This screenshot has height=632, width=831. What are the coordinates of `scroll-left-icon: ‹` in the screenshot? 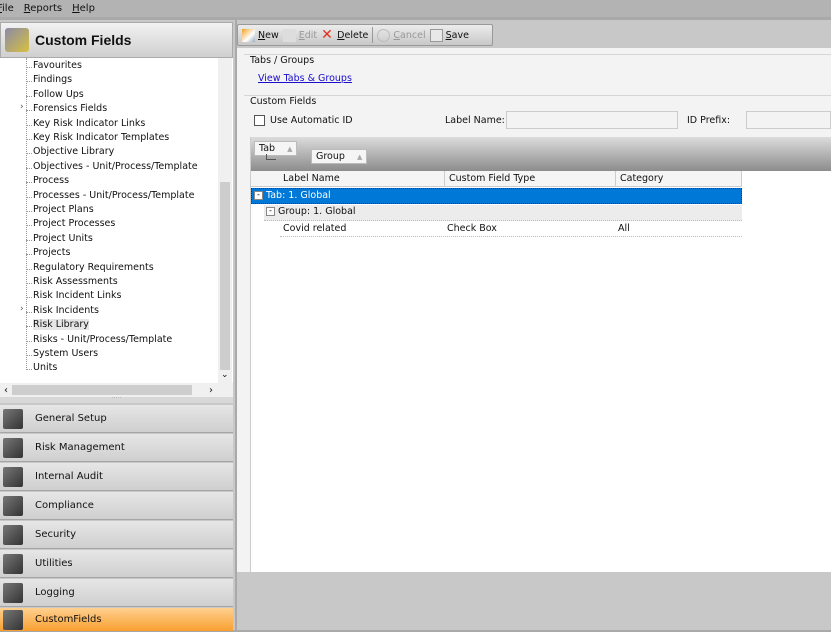 It's located at (6, 390).